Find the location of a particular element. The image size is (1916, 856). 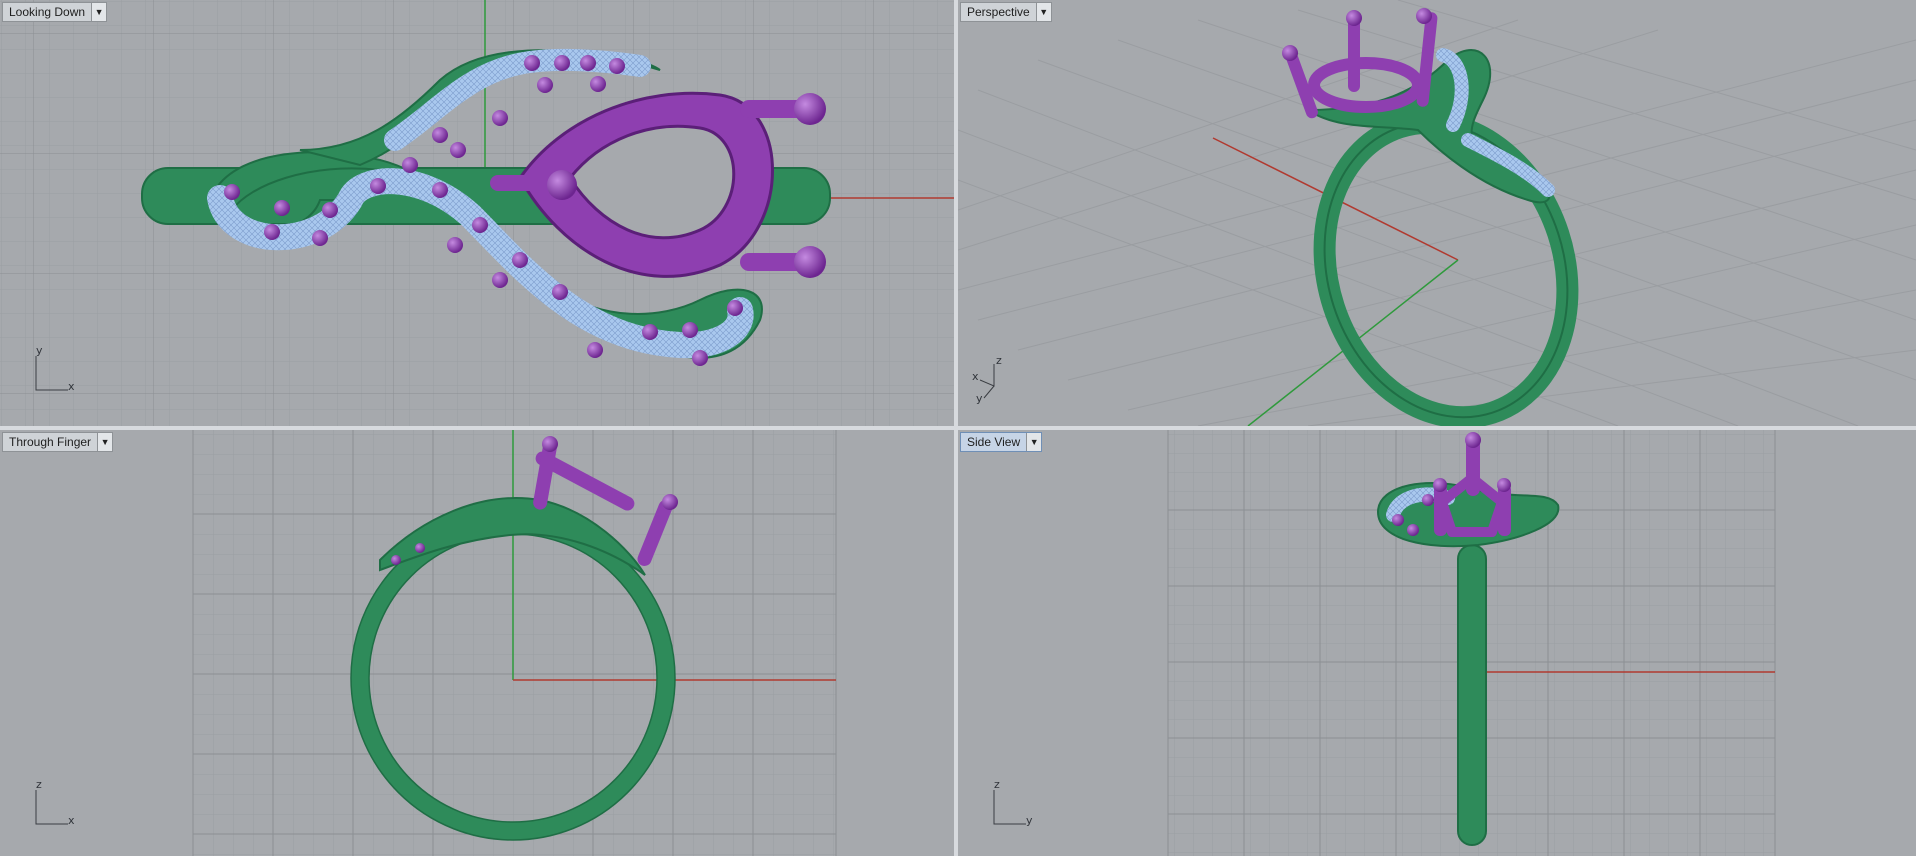

viewport-title: Looking Down is located at coordinates (47, 12).